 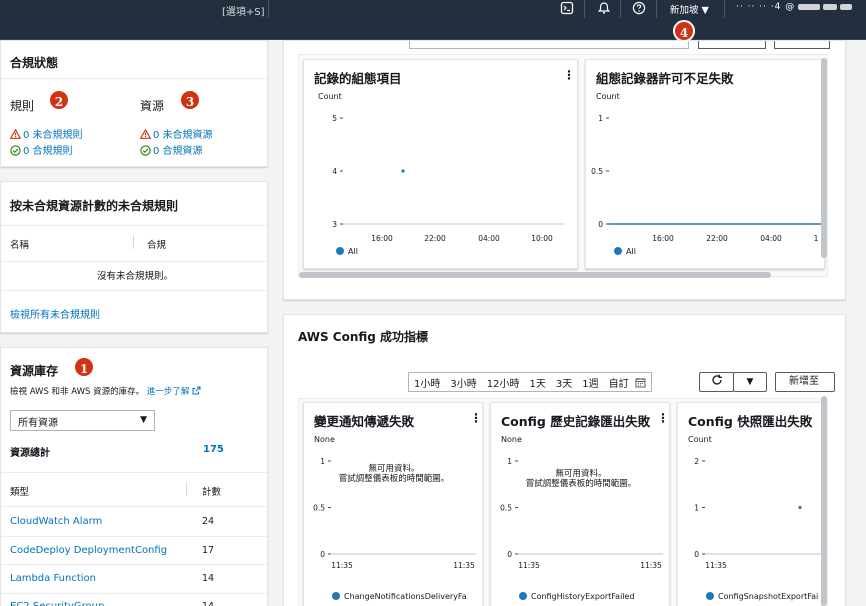 I want to click on range-1w: 1週, so click(x=590, y=382).